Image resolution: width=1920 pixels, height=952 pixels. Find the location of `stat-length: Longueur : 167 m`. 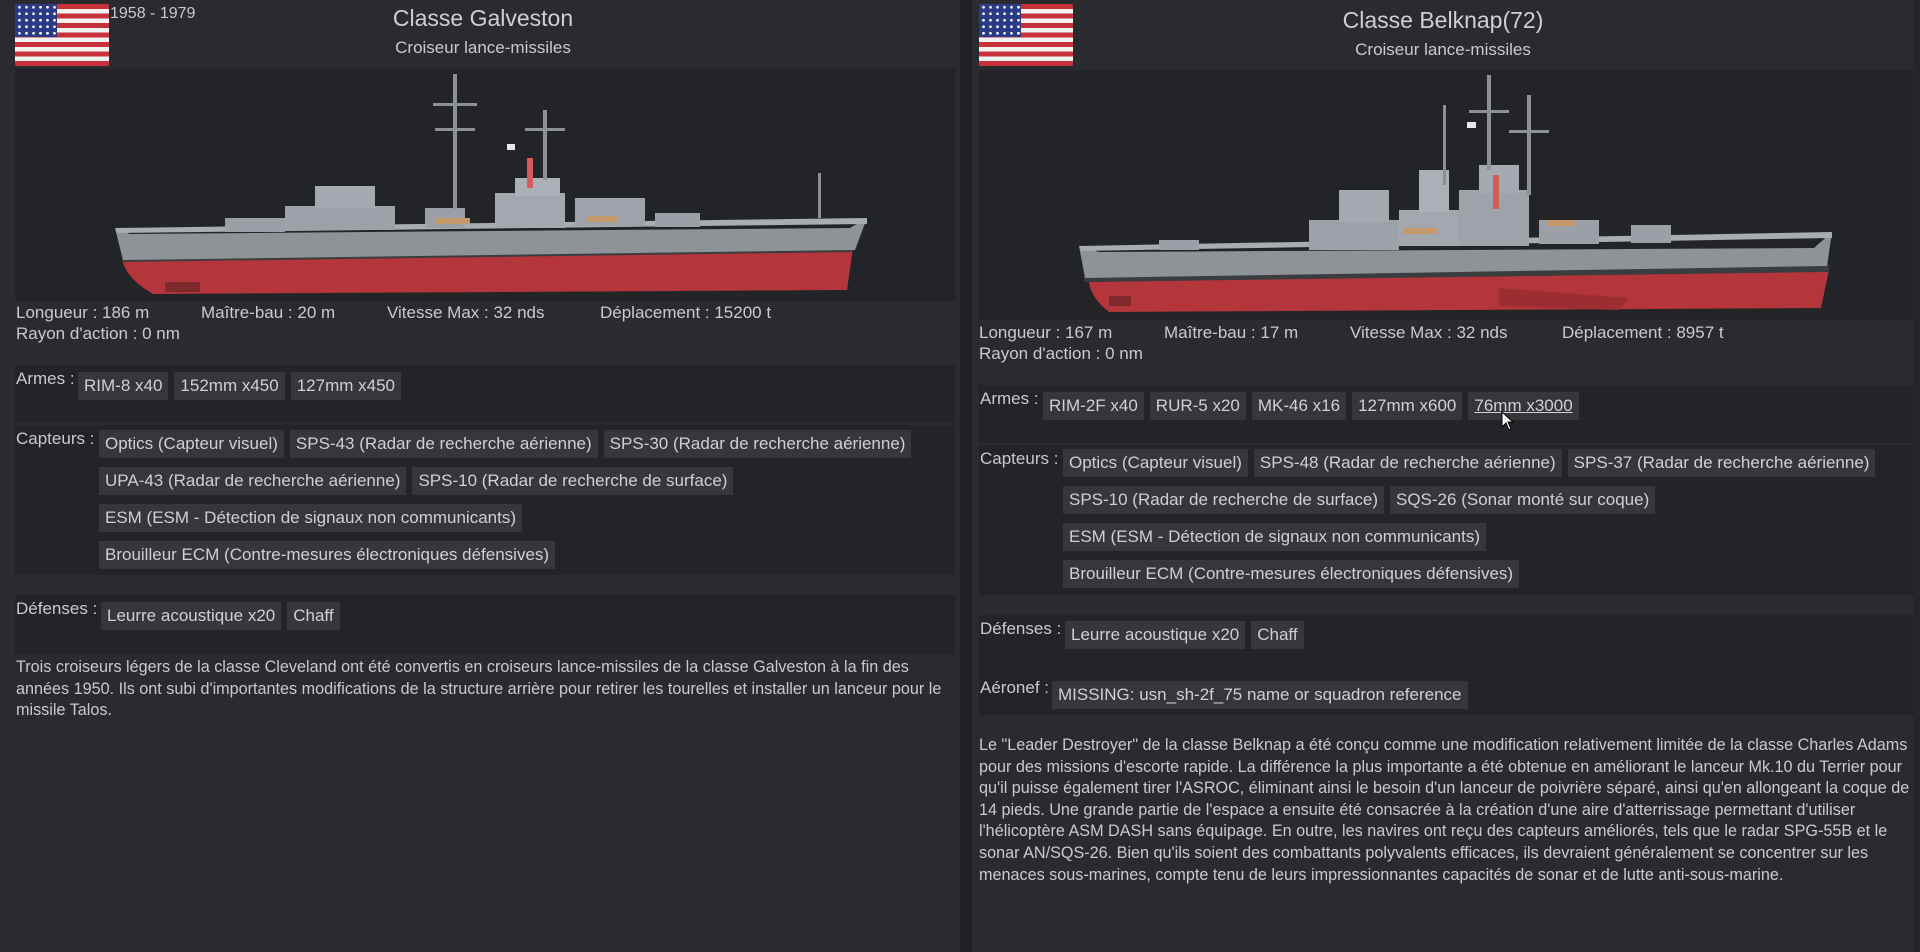

stat-length: Longueur : 167 m is located at coordinates (1046, 332).